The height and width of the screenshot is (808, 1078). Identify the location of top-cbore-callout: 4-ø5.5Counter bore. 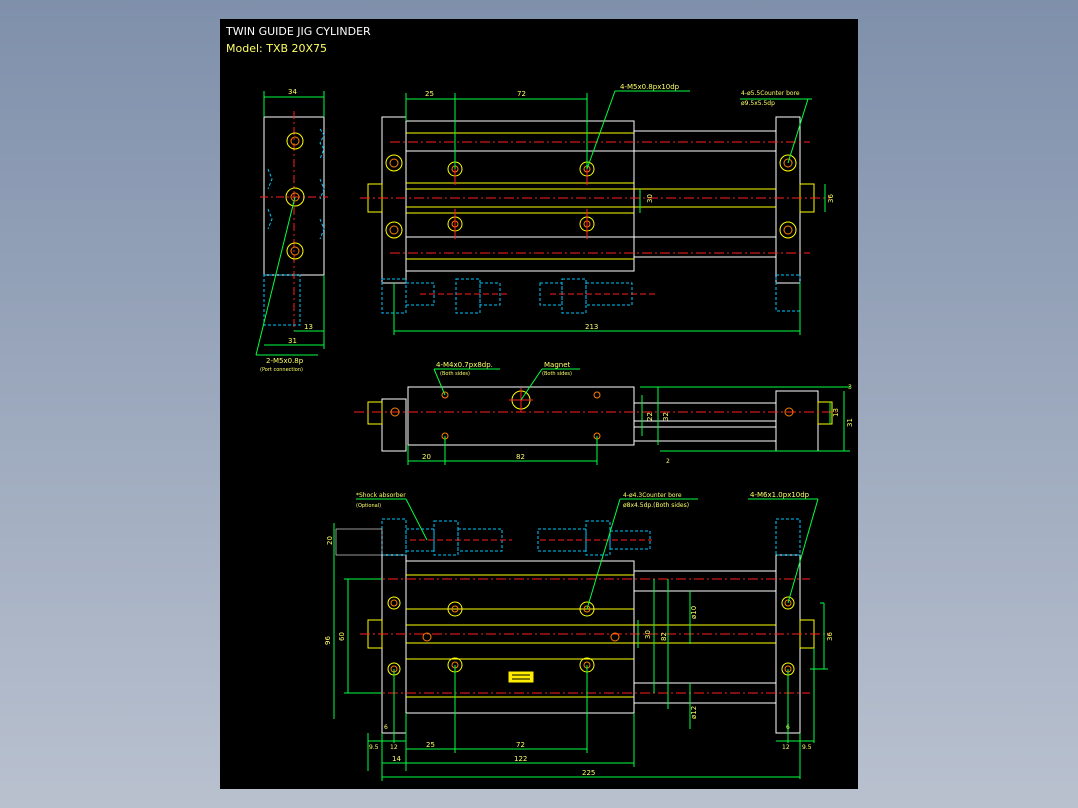
(770, 93).